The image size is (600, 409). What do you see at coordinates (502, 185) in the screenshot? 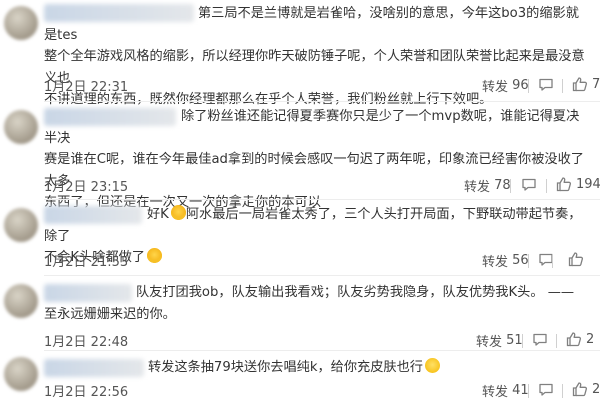
I see `repost-count: 78` at bounding box center [502, 185].